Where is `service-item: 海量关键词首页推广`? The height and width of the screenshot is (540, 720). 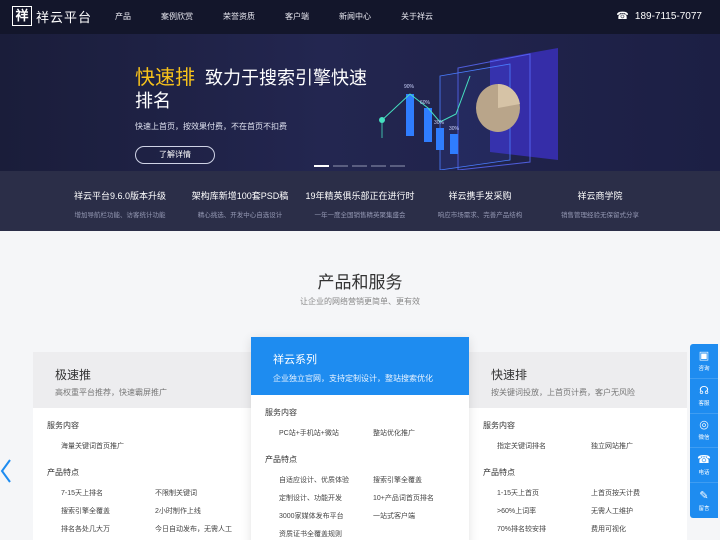
service-item: 海量关键词首页推广 is located at coordinates (92, 446).